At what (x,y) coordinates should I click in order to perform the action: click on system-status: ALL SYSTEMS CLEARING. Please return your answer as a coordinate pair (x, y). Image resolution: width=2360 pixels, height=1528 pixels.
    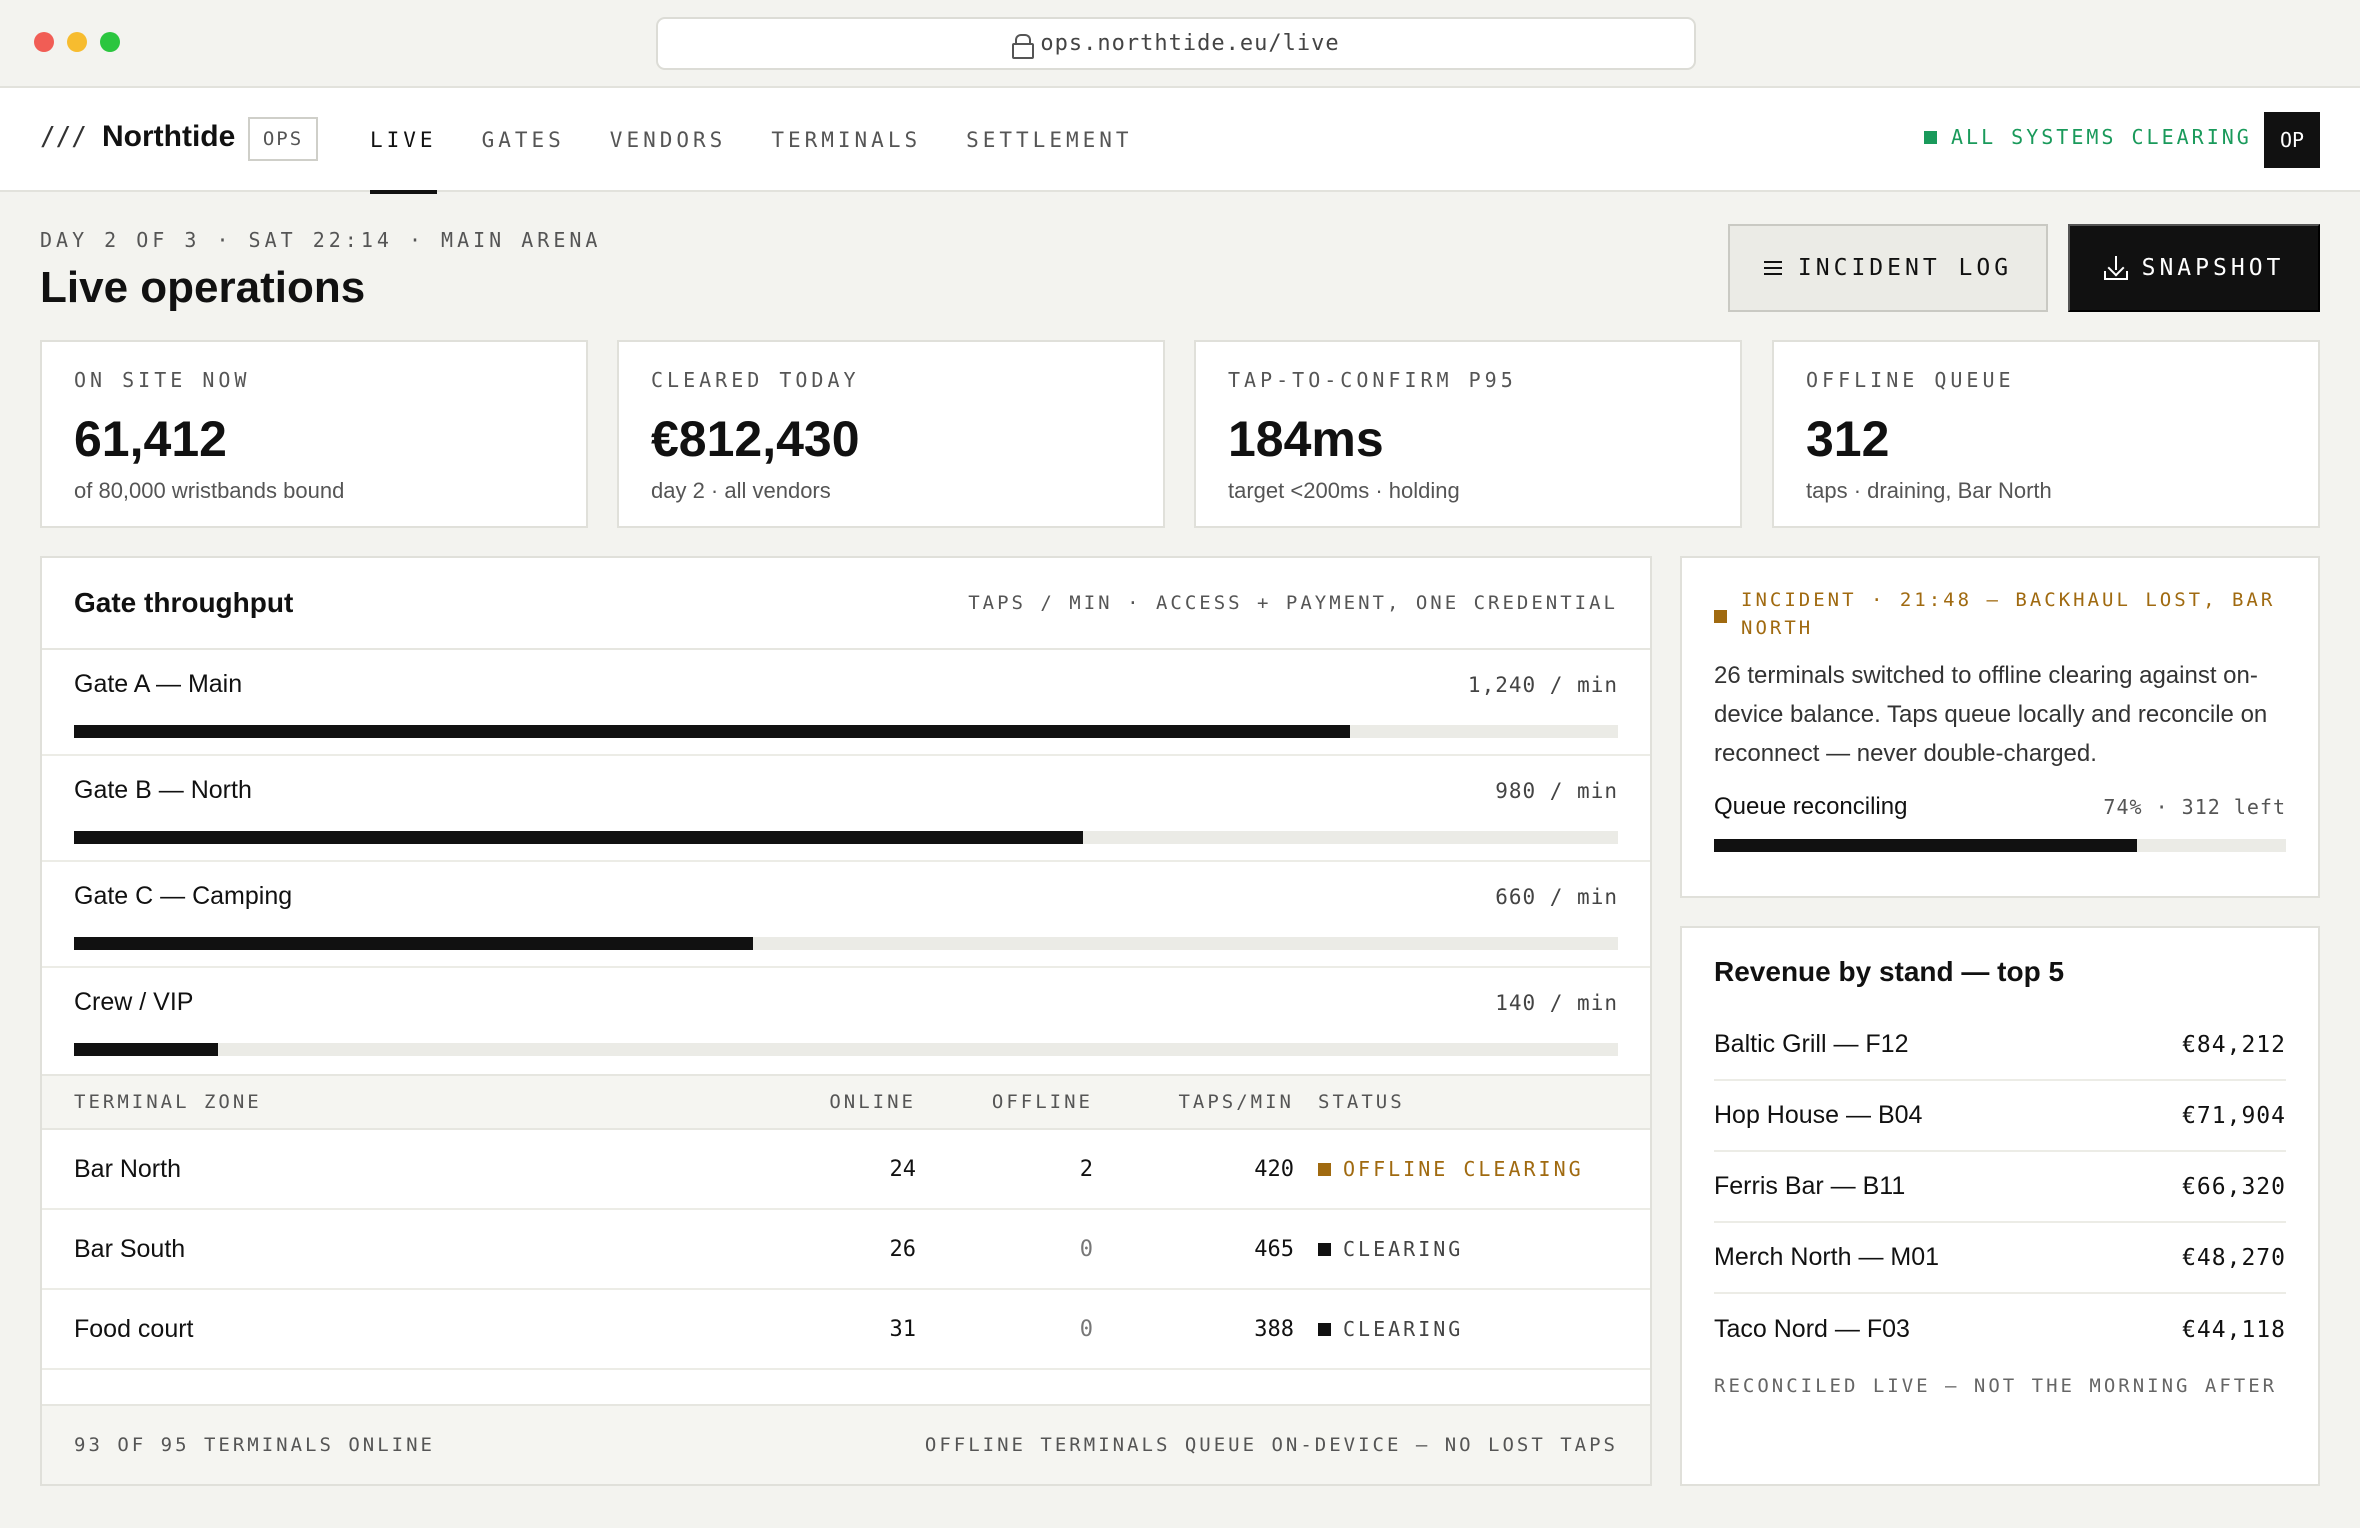
    Looking at the image, I should click on (2088, 137).